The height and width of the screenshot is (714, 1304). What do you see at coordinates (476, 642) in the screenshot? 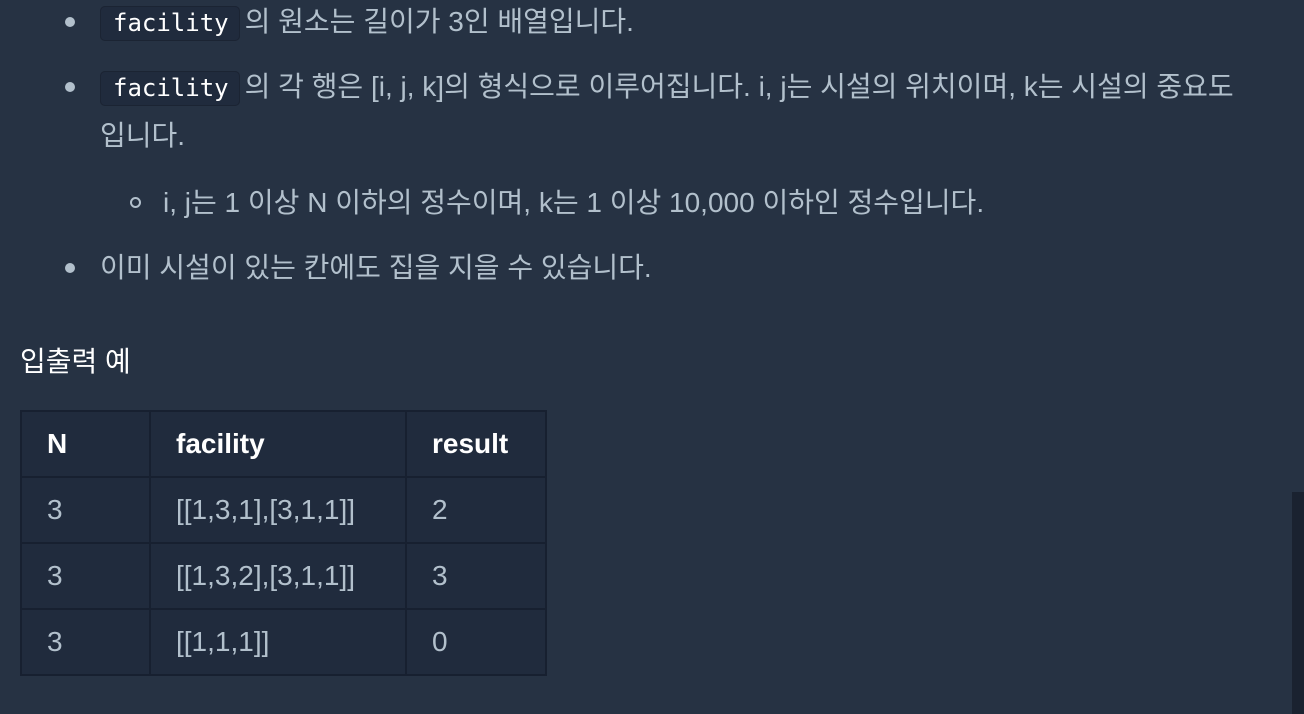
I see `cell-result: 0` at bounding box center [476, 642].